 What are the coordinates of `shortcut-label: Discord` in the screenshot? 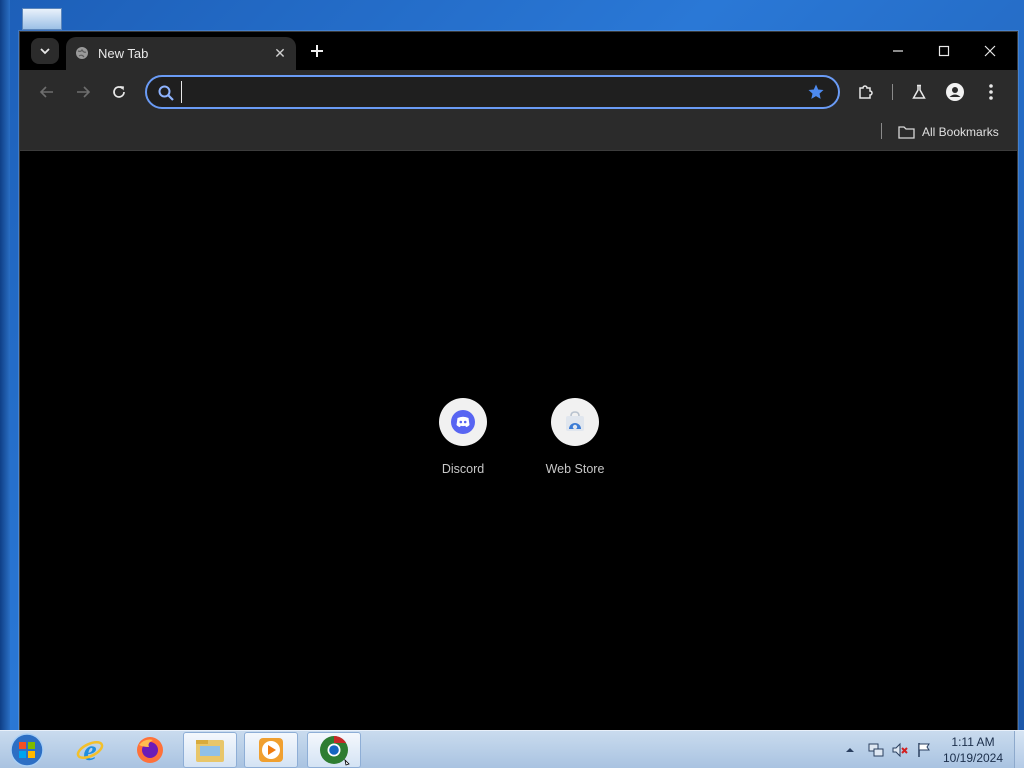 It's located at (463, 469).